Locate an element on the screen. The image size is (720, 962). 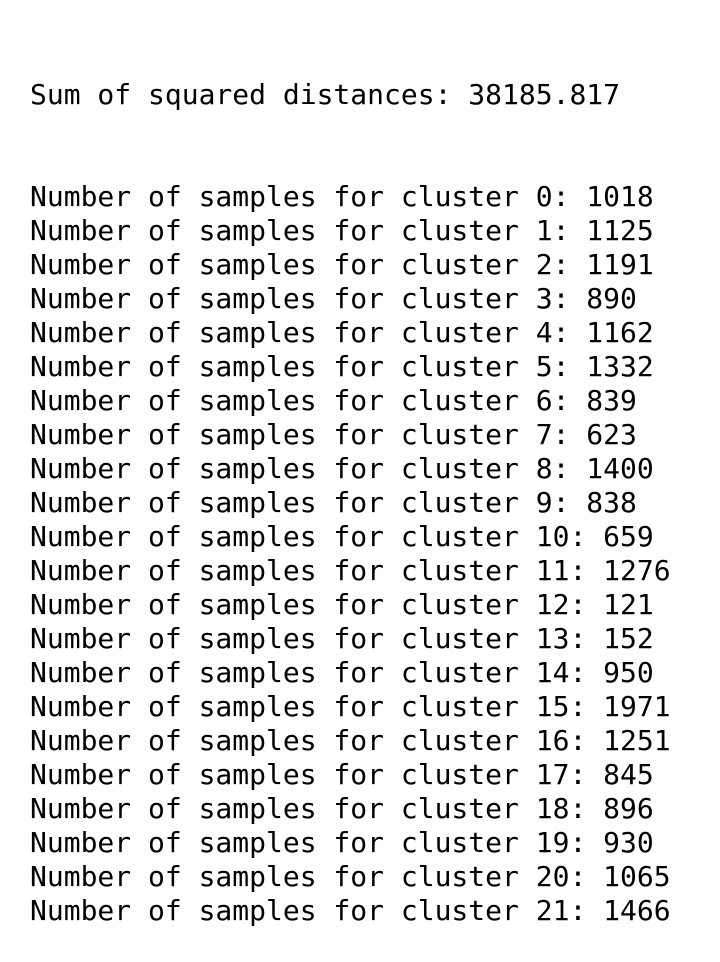
cluster-label: Number of samples for cluster 13: is located at coordinates (308, 638).